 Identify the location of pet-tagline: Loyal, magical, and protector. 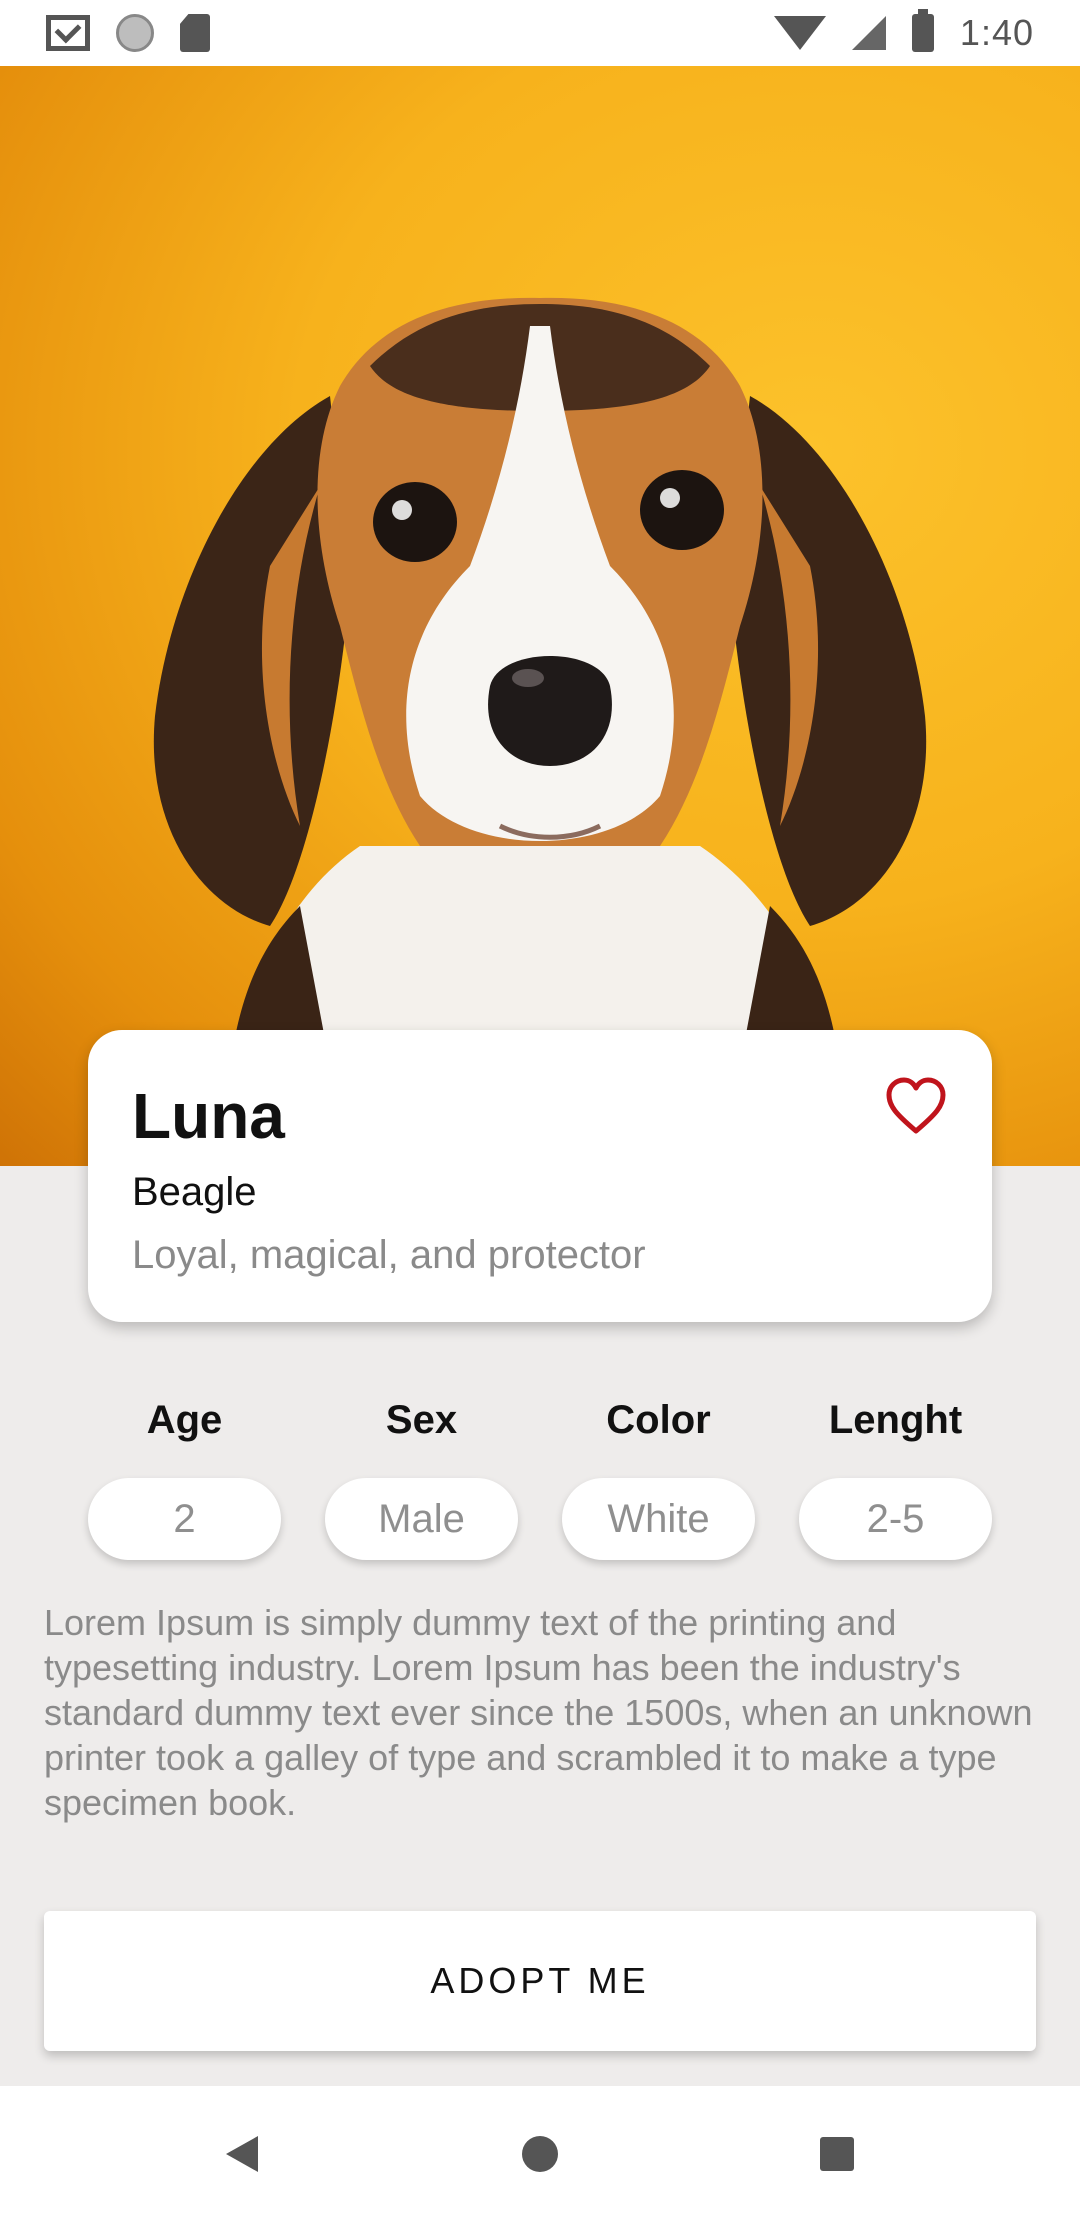
(389, 1255).